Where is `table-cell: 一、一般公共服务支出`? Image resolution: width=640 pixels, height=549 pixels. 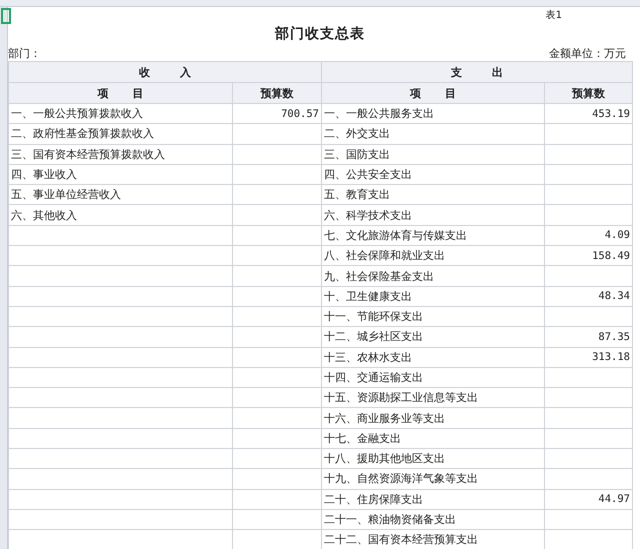
table-cell: 一、一般公共服务支出 is located at coordinates (379, 113).